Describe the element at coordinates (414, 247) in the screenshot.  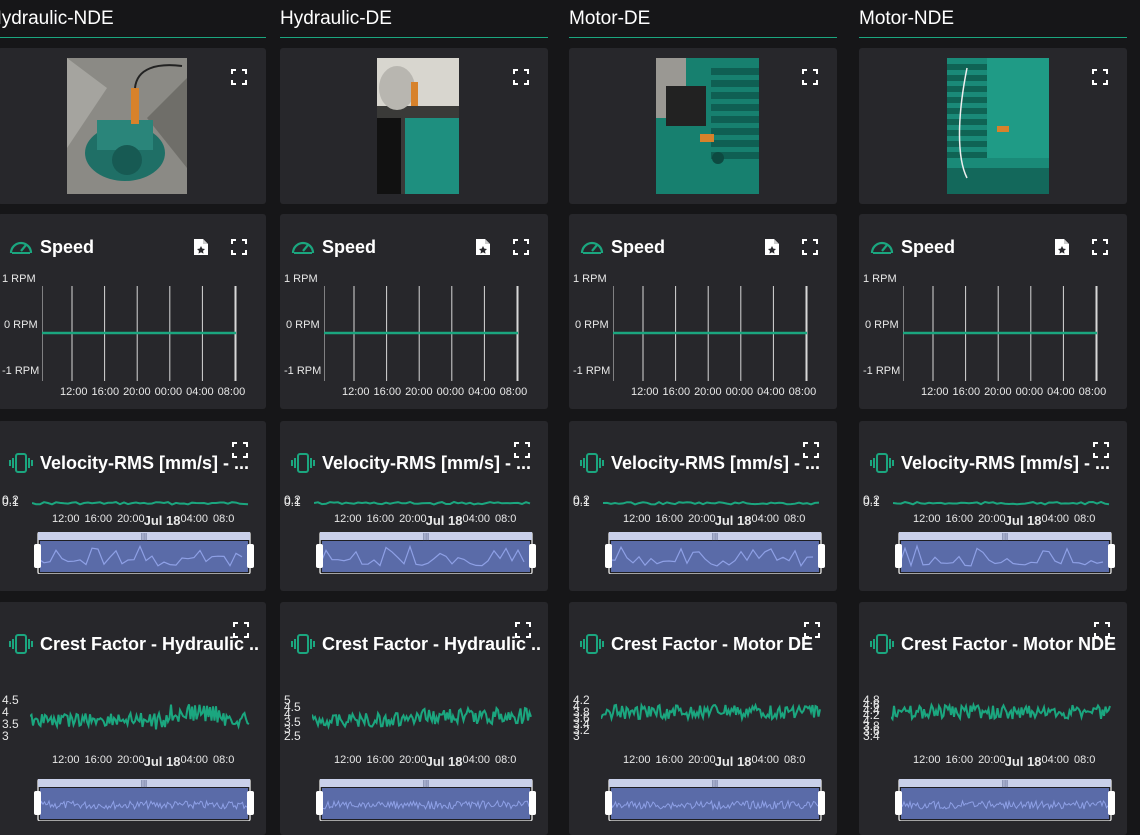
I see `speed-title: Speed` at that location.